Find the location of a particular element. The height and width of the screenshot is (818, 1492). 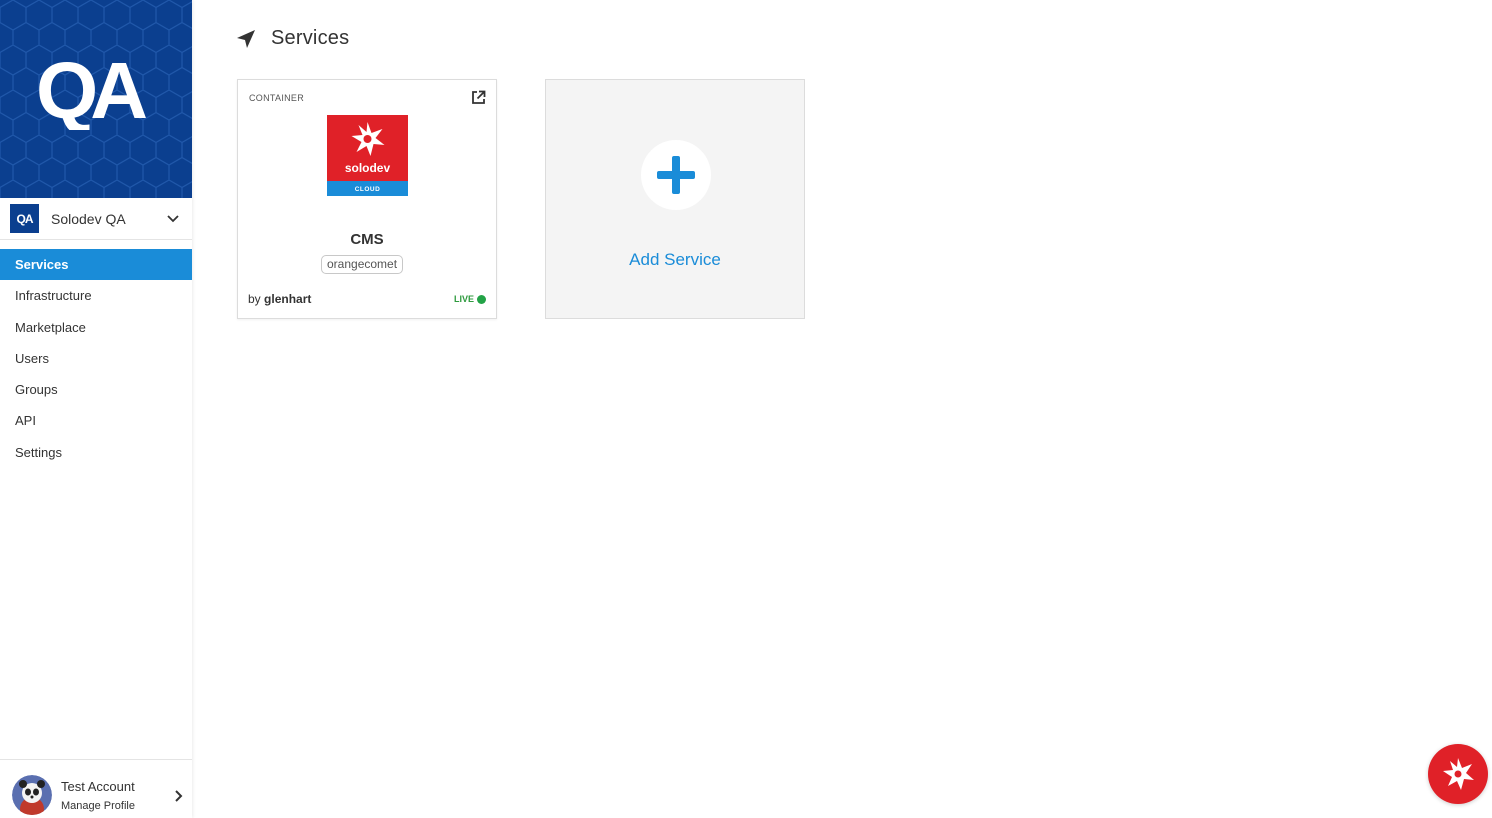

profile-name: Test Account is located at coordinates (98, 786).